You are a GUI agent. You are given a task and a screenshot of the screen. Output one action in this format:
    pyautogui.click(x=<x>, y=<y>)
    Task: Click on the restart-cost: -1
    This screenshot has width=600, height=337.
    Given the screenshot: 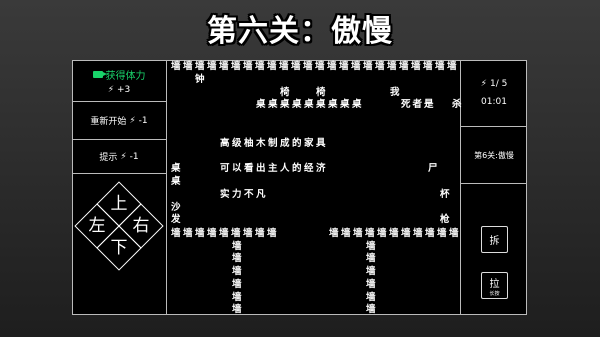 What is the action you would take?
    pyautogui.click(x=143, y=120)
    